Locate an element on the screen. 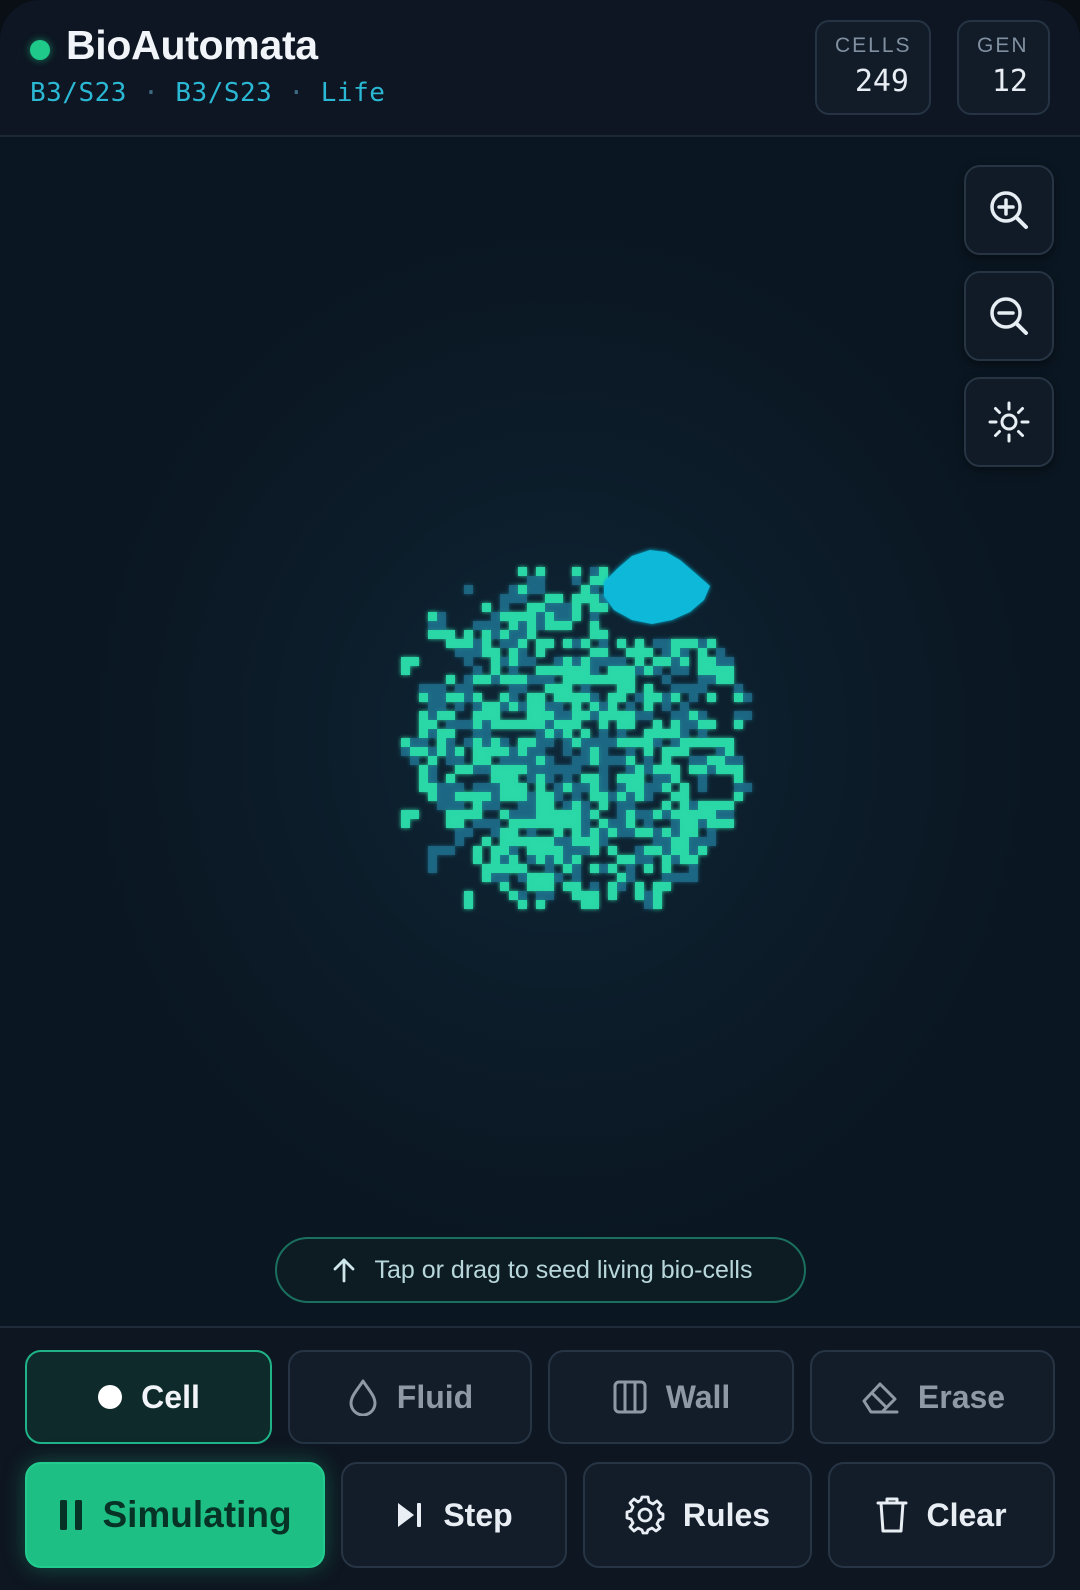  tool-erase-button: Erase is located at coordinates (932, 1397).